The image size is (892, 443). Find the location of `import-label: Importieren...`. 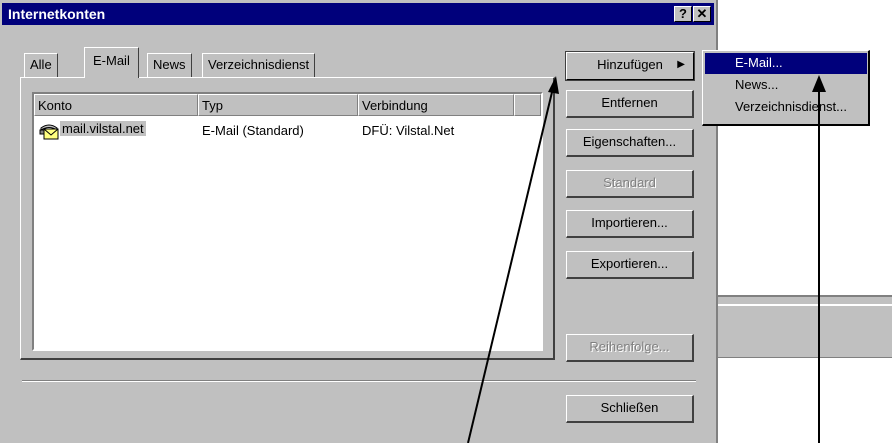

import-label: Importieren... is located at coordinates (629, 222).